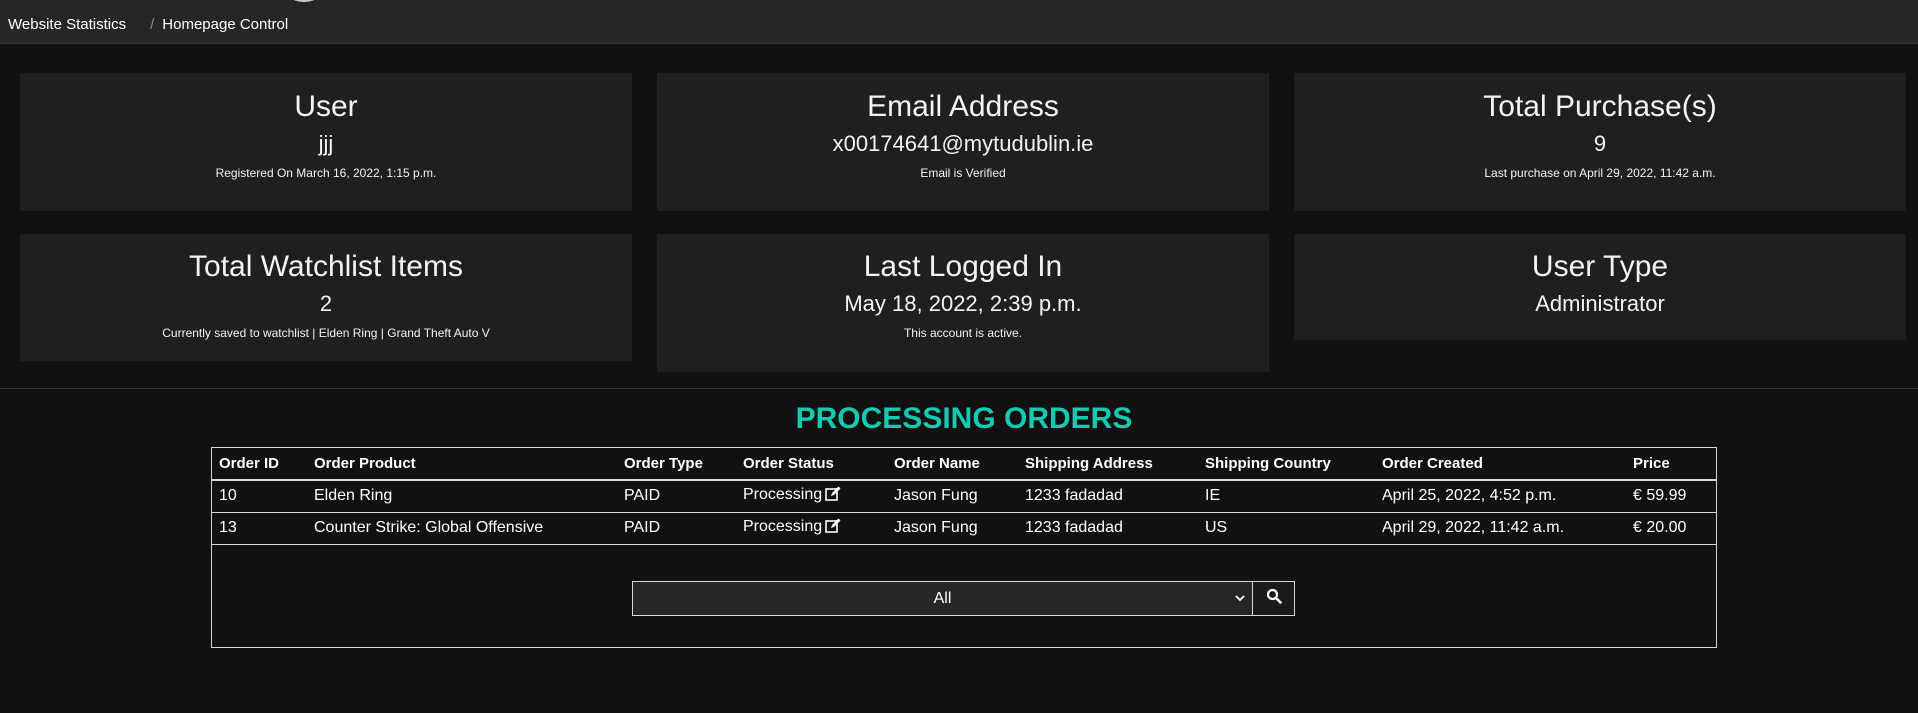 The height and width of the screenshot is (713, 1918). I want to click on purchases-card-title: Total Purchase(s), so click(1600, 106).